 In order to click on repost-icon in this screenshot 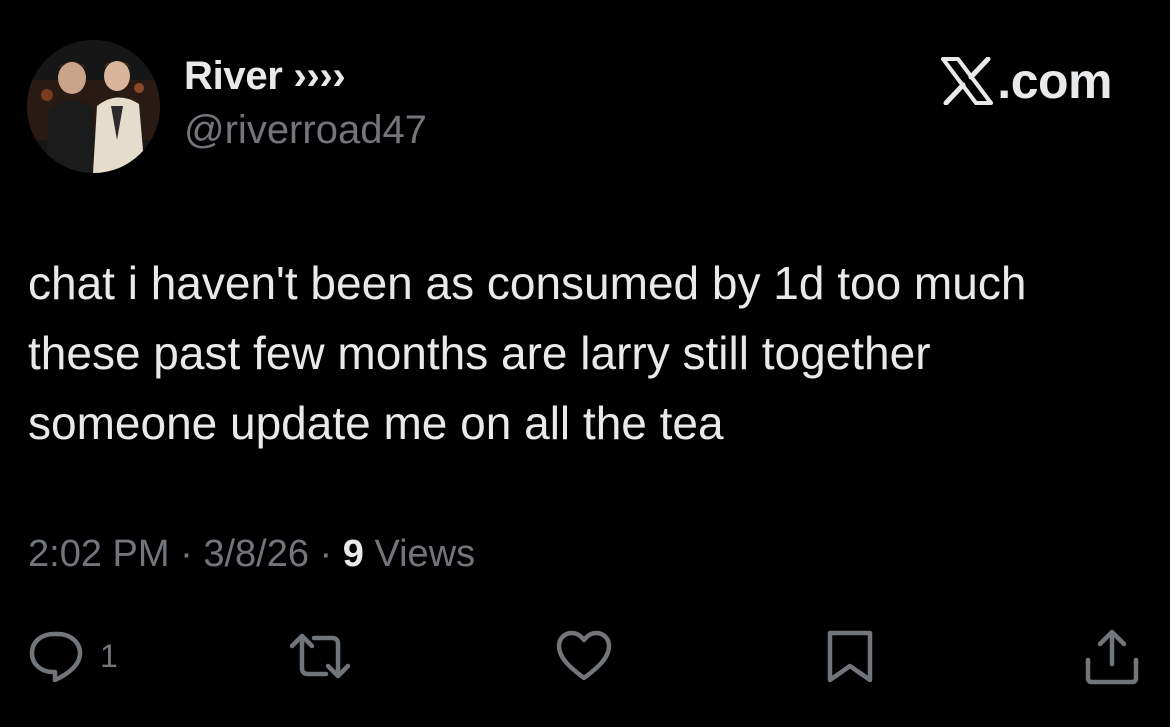, I will do `click(320, 656)`.